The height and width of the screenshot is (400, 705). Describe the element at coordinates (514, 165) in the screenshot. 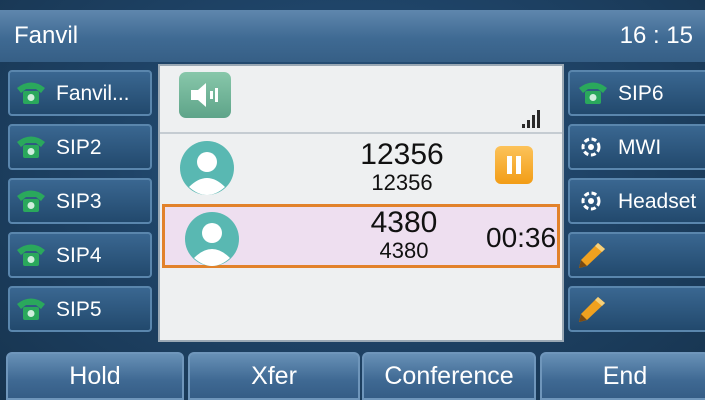

I see `pause-icon` at that location.